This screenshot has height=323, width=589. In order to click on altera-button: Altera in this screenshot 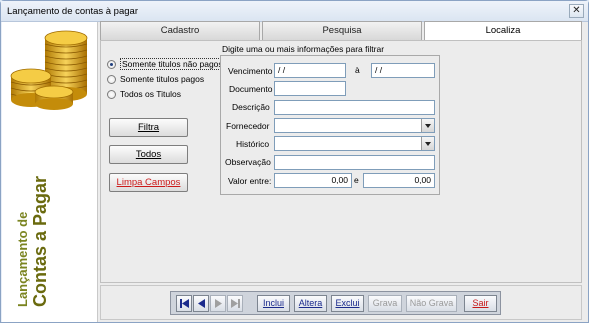, I will do `click(310, 303)`.